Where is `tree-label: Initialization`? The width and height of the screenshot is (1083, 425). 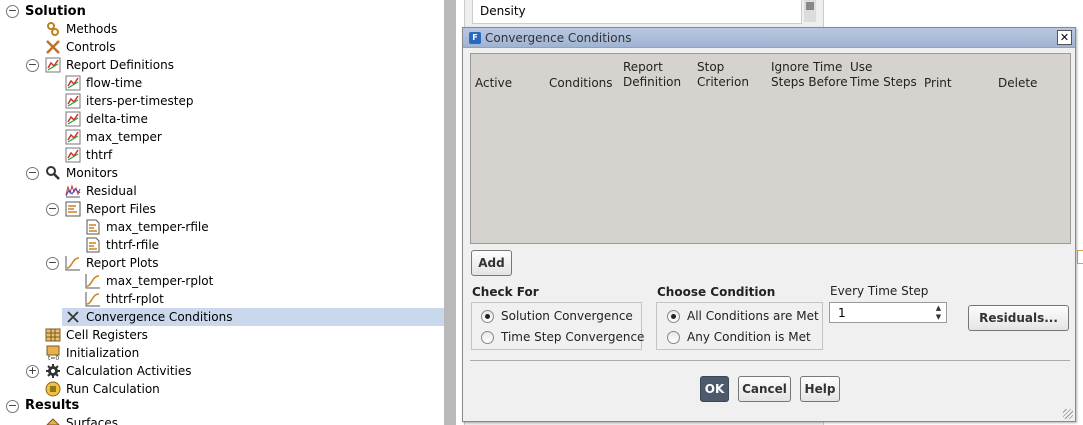
tree-label: Initialization is located at coordinates (103, 353).